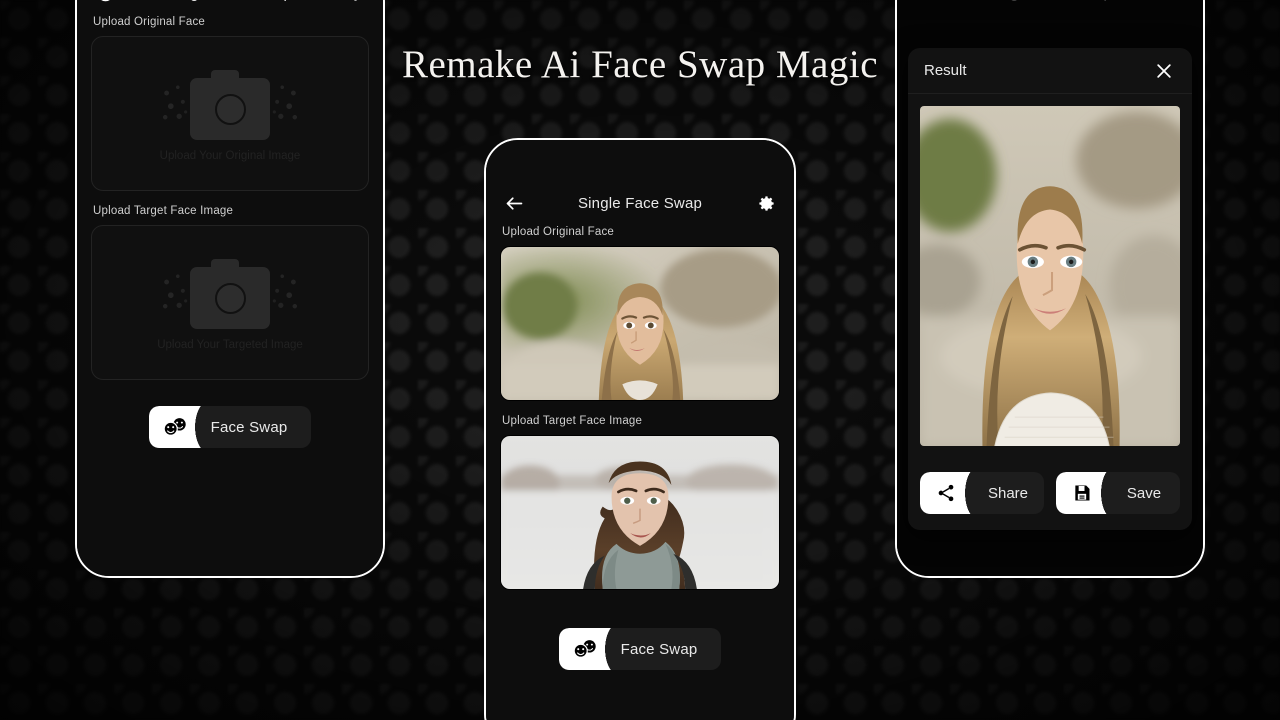 The height and width of the screenshot is (720, 1280). What do you see at coordinates (514, 203) in the screenshot?
I see `back-arrow-icon` at bounding box center [514, 203].